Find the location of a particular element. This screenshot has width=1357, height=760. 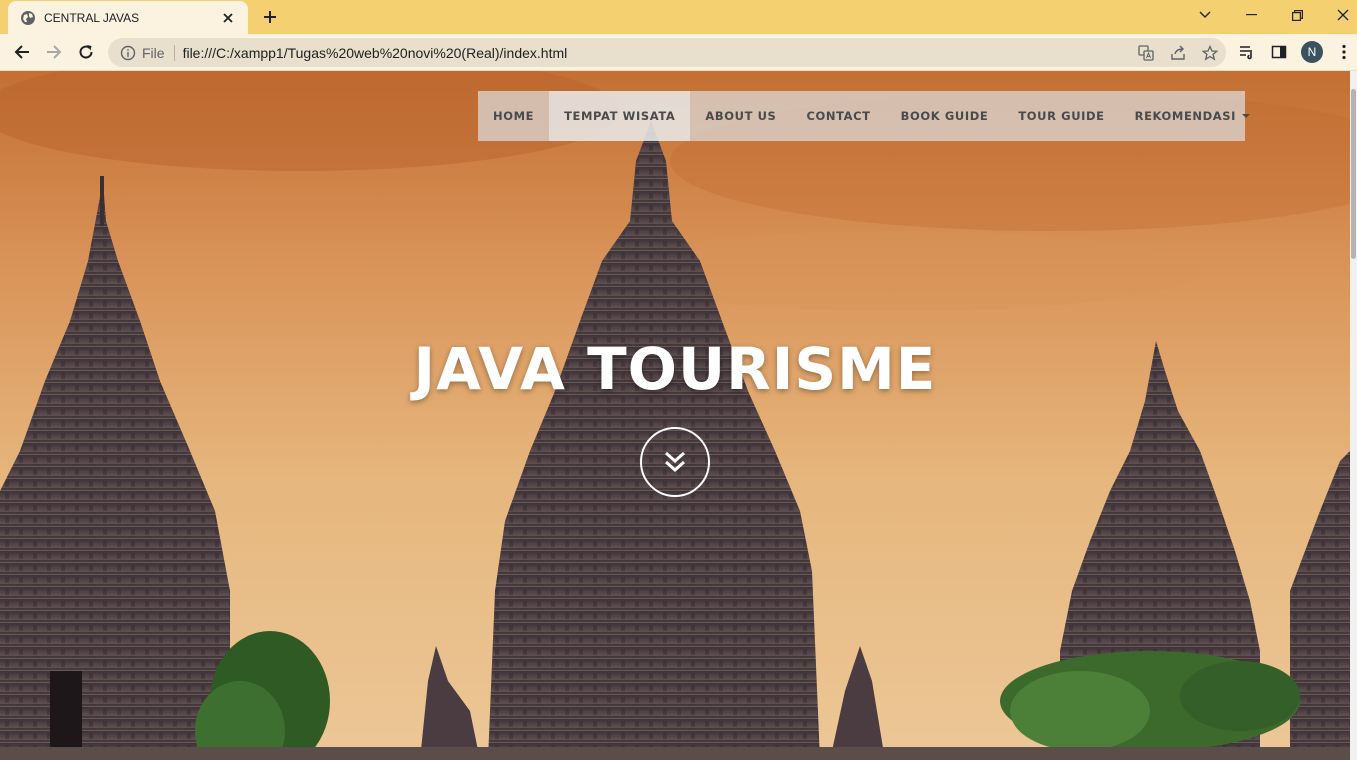

arrow-right-icon is located at coordinates (54, 52).